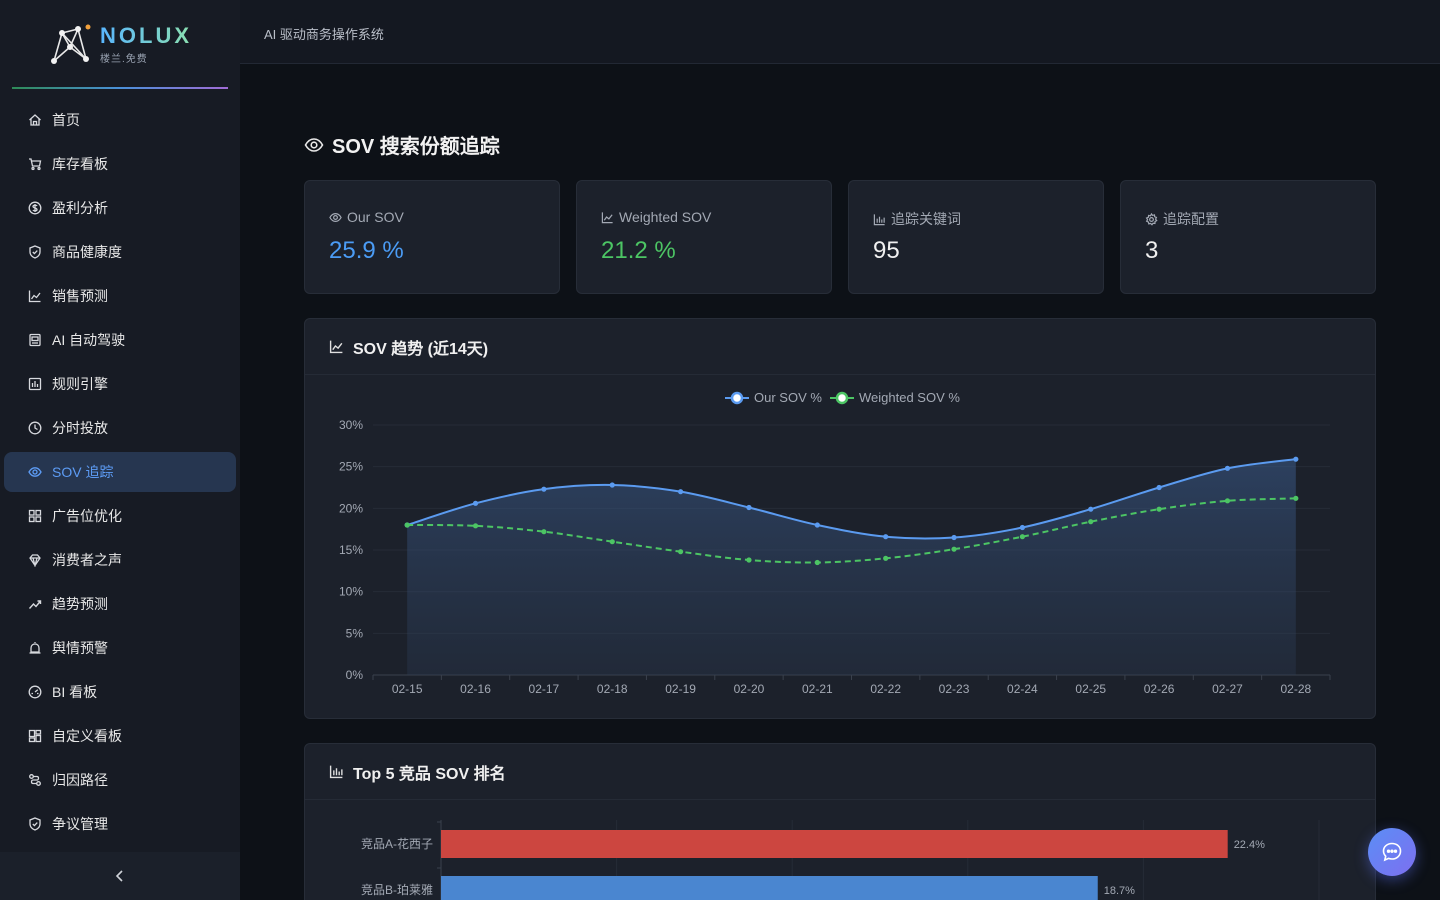  What do you see at coordinates (120, 472) in the screenshot?
I see `sidebar-item-sov-tracking: SOV 追踪` at bounding box center [120, 472].